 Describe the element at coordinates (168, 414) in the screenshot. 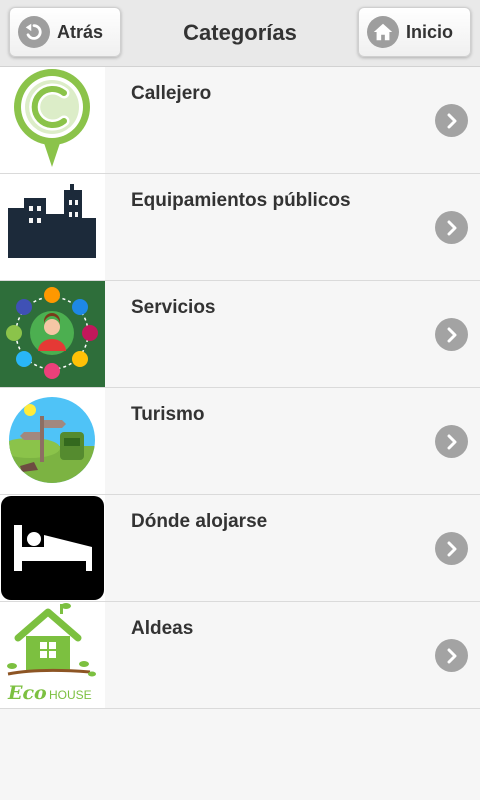

I see `category-label: Turismo` at that location.